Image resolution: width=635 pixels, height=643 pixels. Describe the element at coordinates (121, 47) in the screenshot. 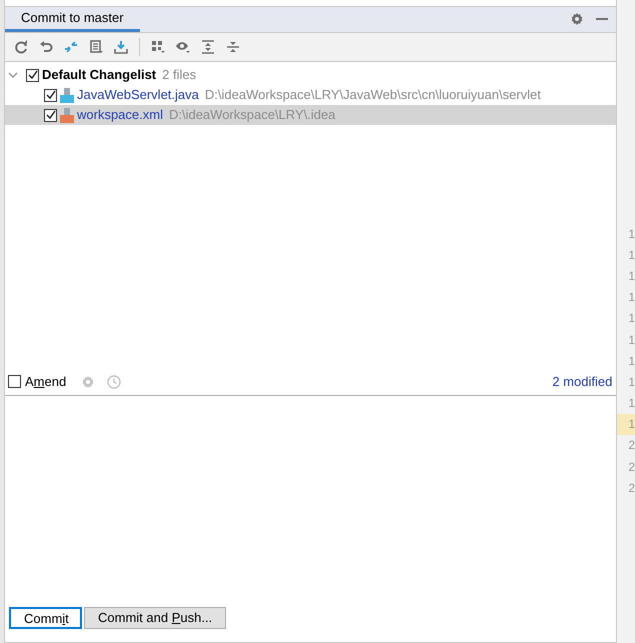

I see `download-icon` at that location.